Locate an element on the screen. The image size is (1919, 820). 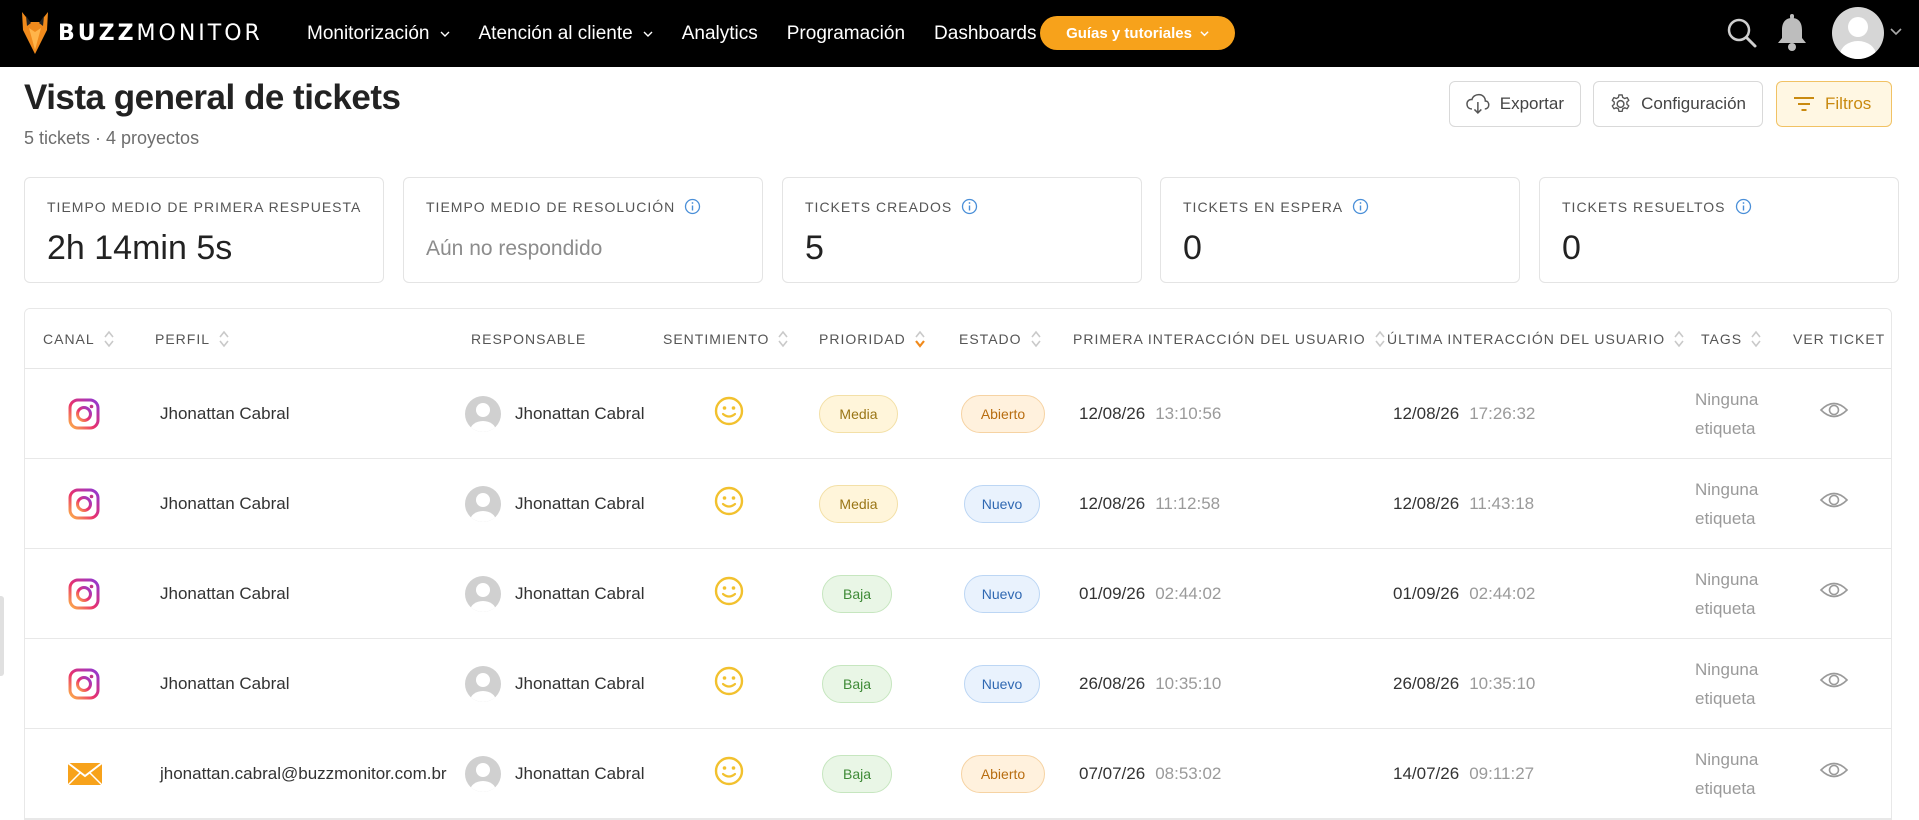
column-header: PERFIL is located at coordinates (192, 339).